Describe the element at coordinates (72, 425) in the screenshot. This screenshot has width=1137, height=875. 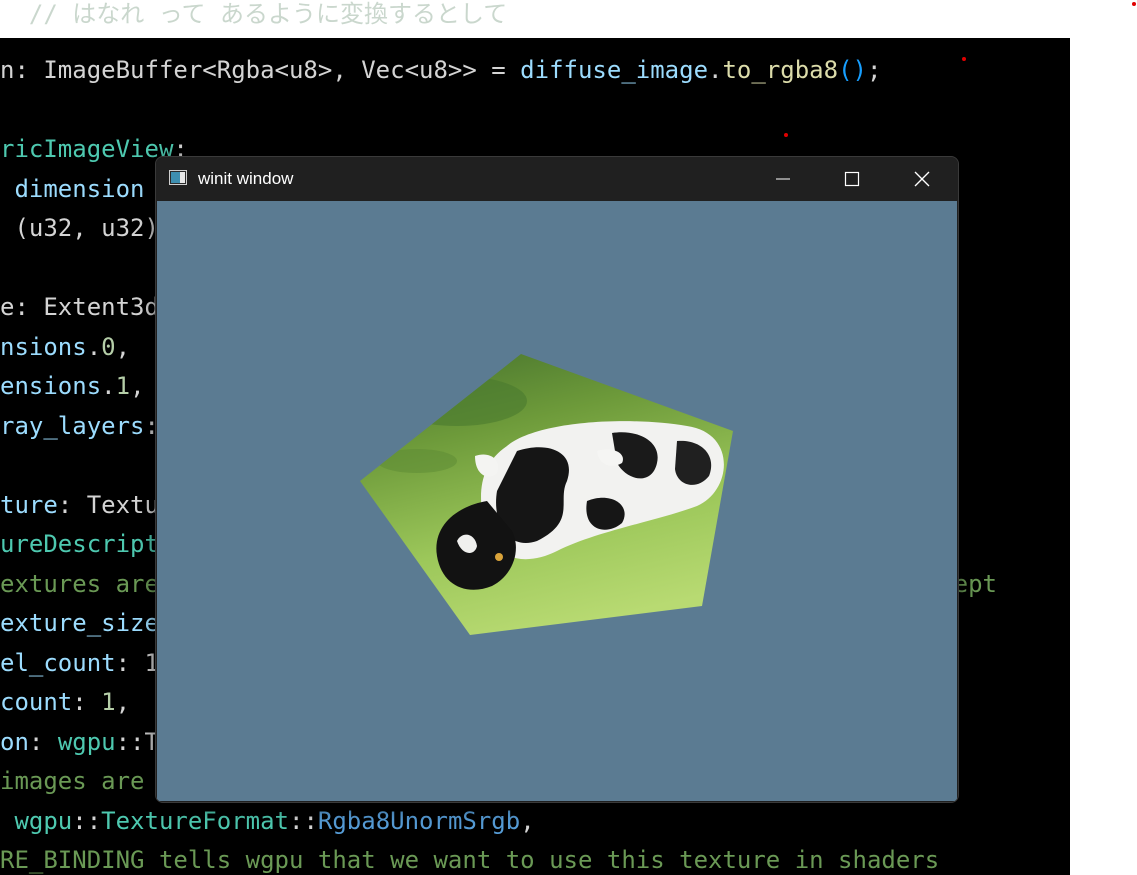
I see `code-token: ray_layers` at that location.